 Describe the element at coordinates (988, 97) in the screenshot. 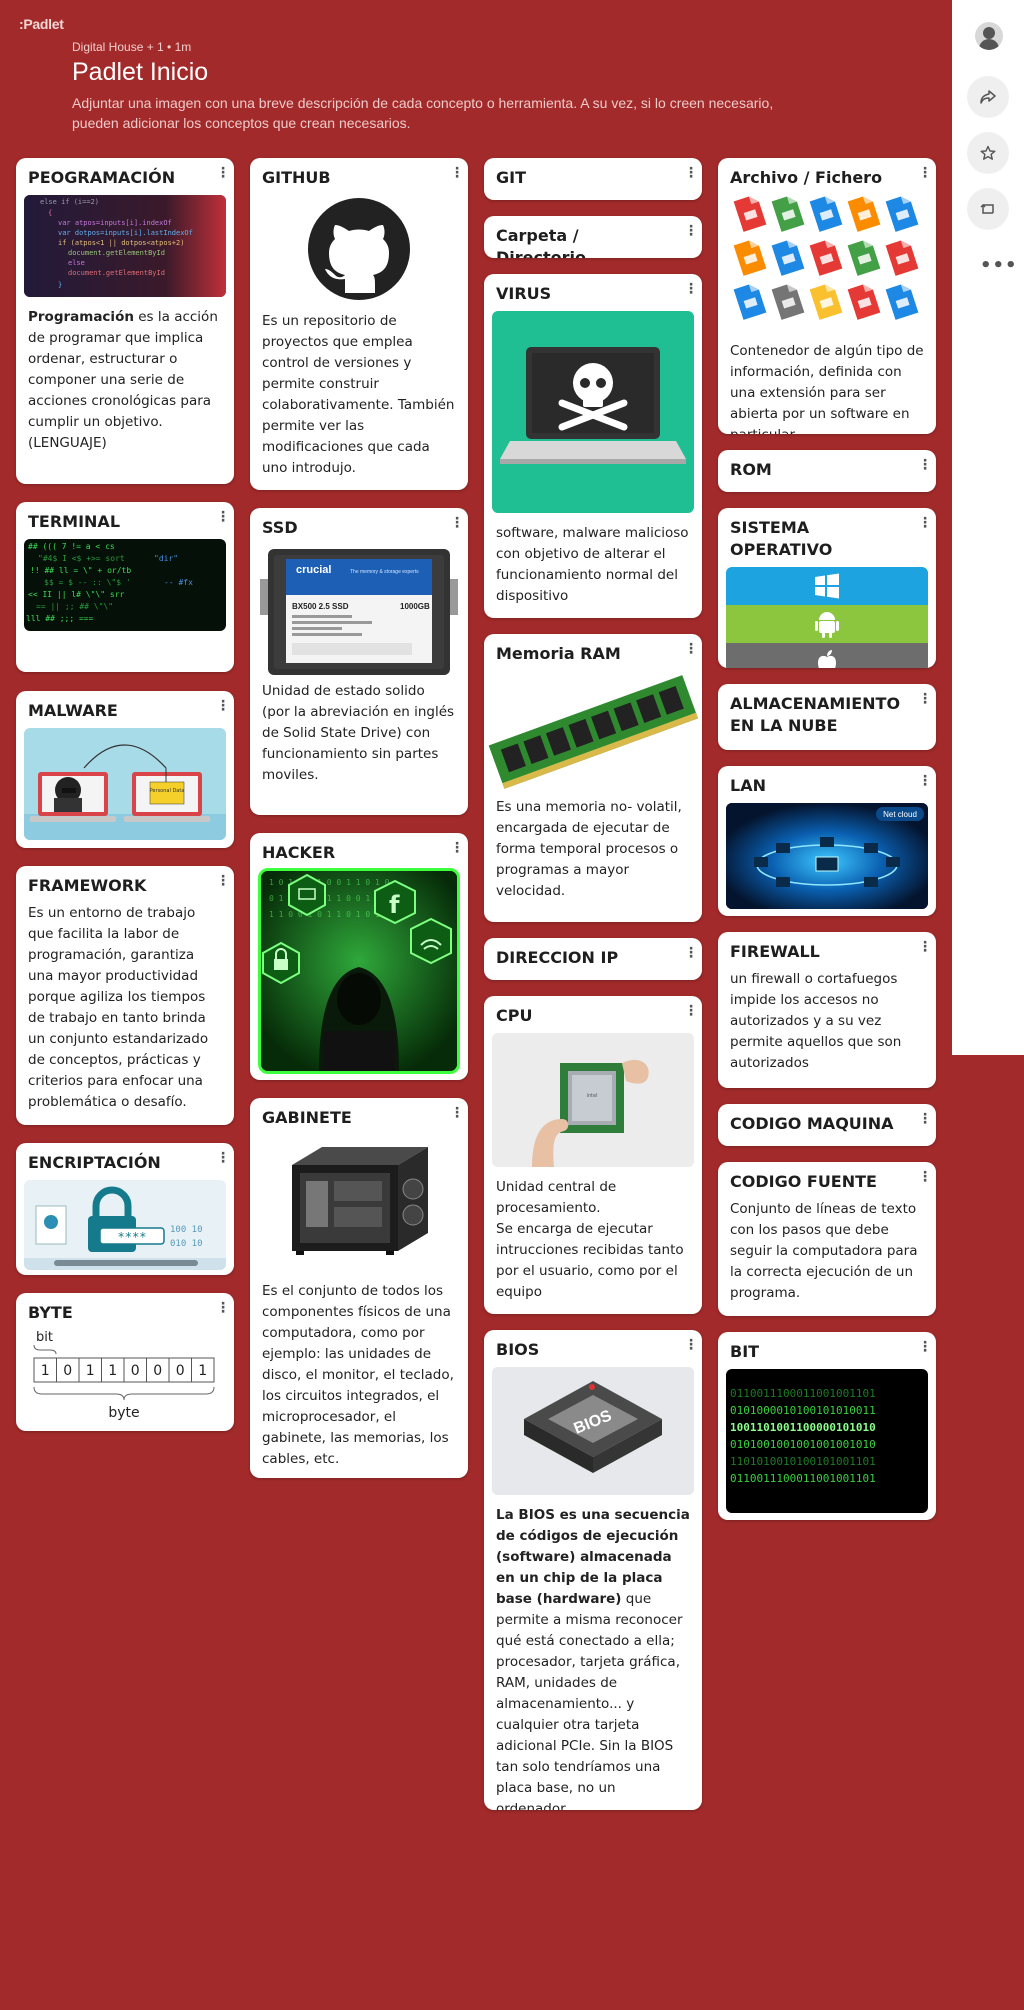

I see `share-icon` at that location.